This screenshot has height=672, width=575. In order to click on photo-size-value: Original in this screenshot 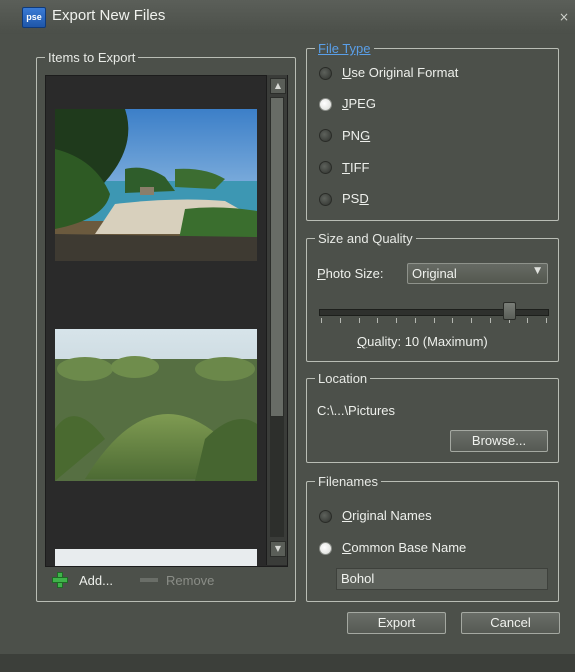, I will do `click(434, 273)`.